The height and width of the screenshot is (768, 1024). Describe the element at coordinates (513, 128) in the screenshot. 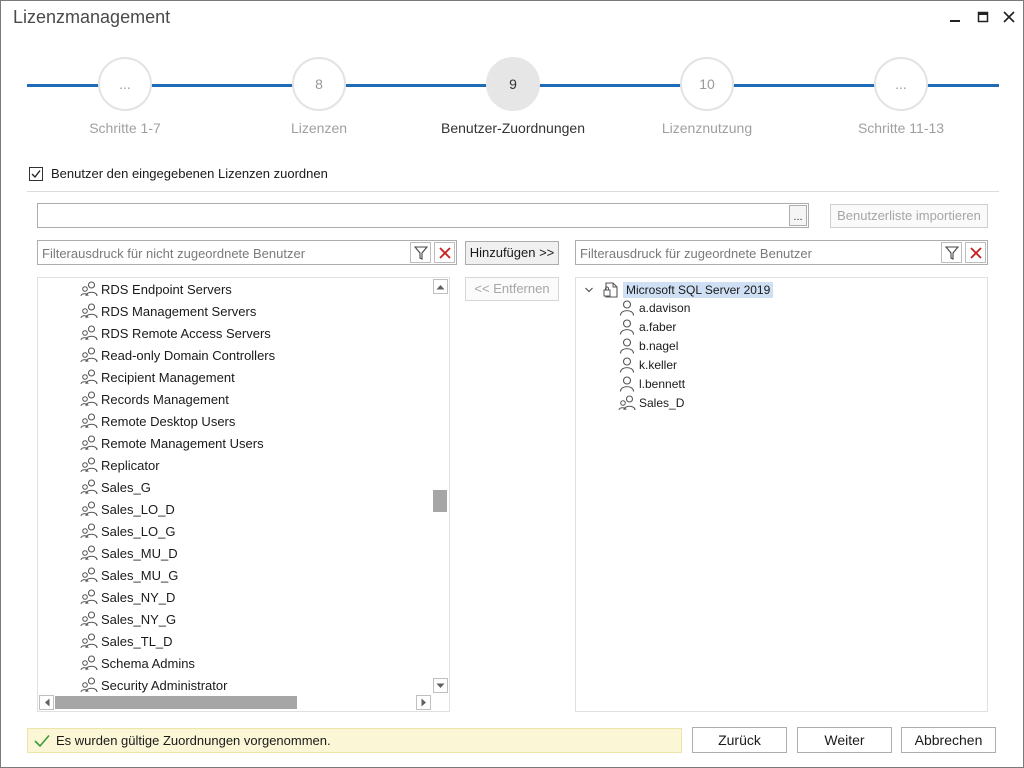

I see `step-label: Benutzer-Zuordnungen` at that location.